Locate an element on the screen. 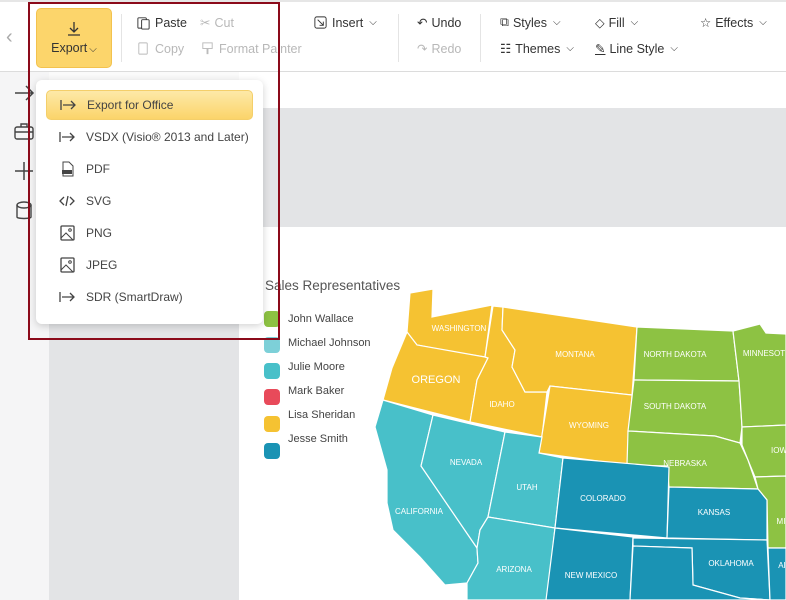 The height and width of the screenshot is (600, 786). export-menu-item: SDR (SmartDraw) is located at coordinates (149, 297).